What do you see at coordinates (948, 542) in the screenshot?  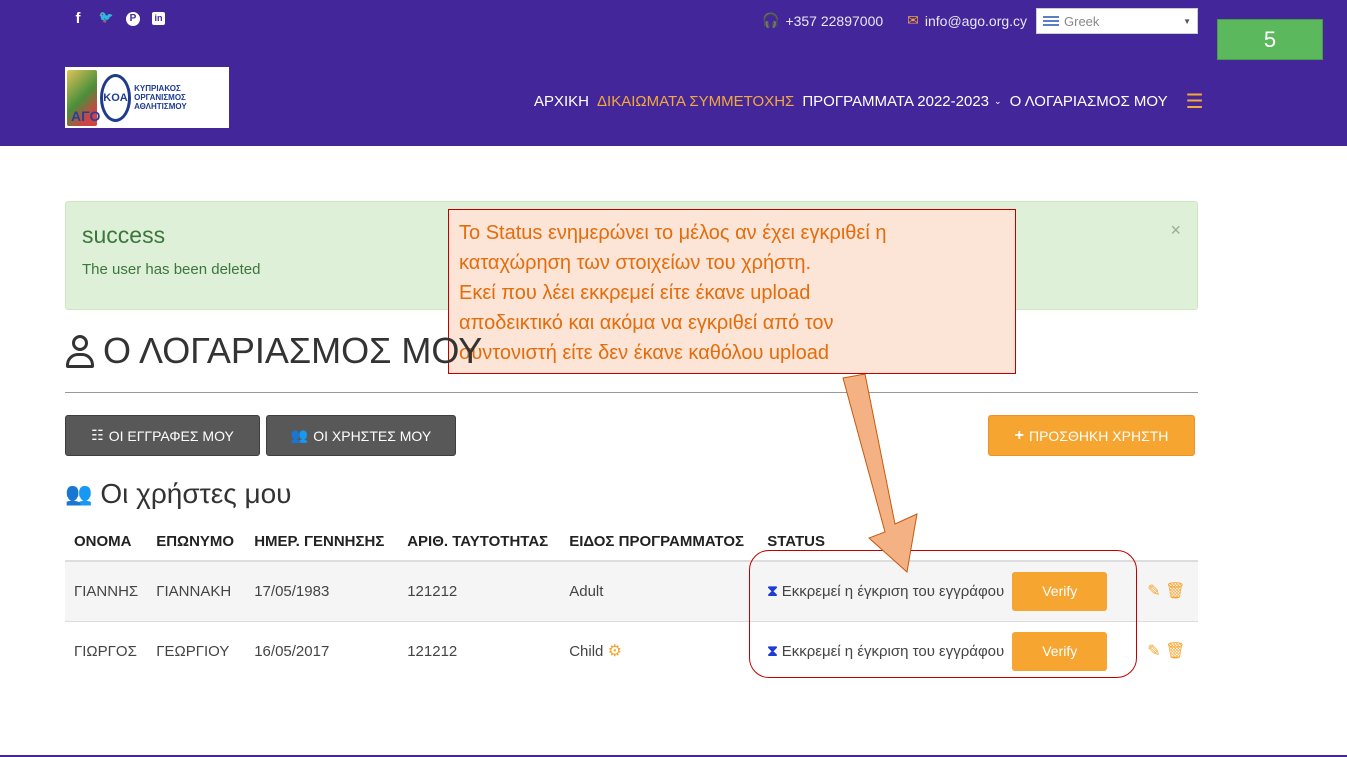 I see `col-status: STATUS` at bounding box center [948, 542].